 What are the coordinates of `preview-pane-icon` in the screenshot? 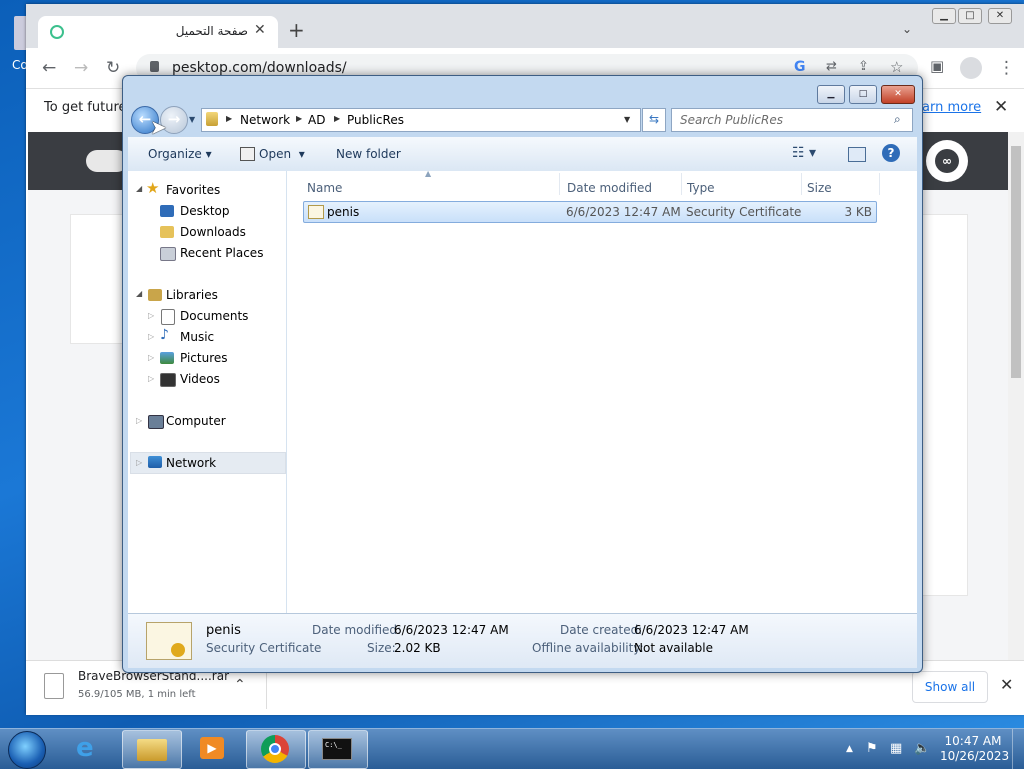 It's located at (857, 154).